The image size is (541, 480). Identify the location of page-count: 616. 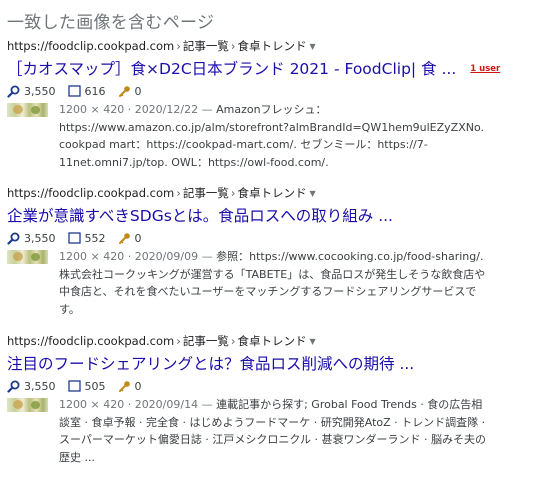
(95, 91).